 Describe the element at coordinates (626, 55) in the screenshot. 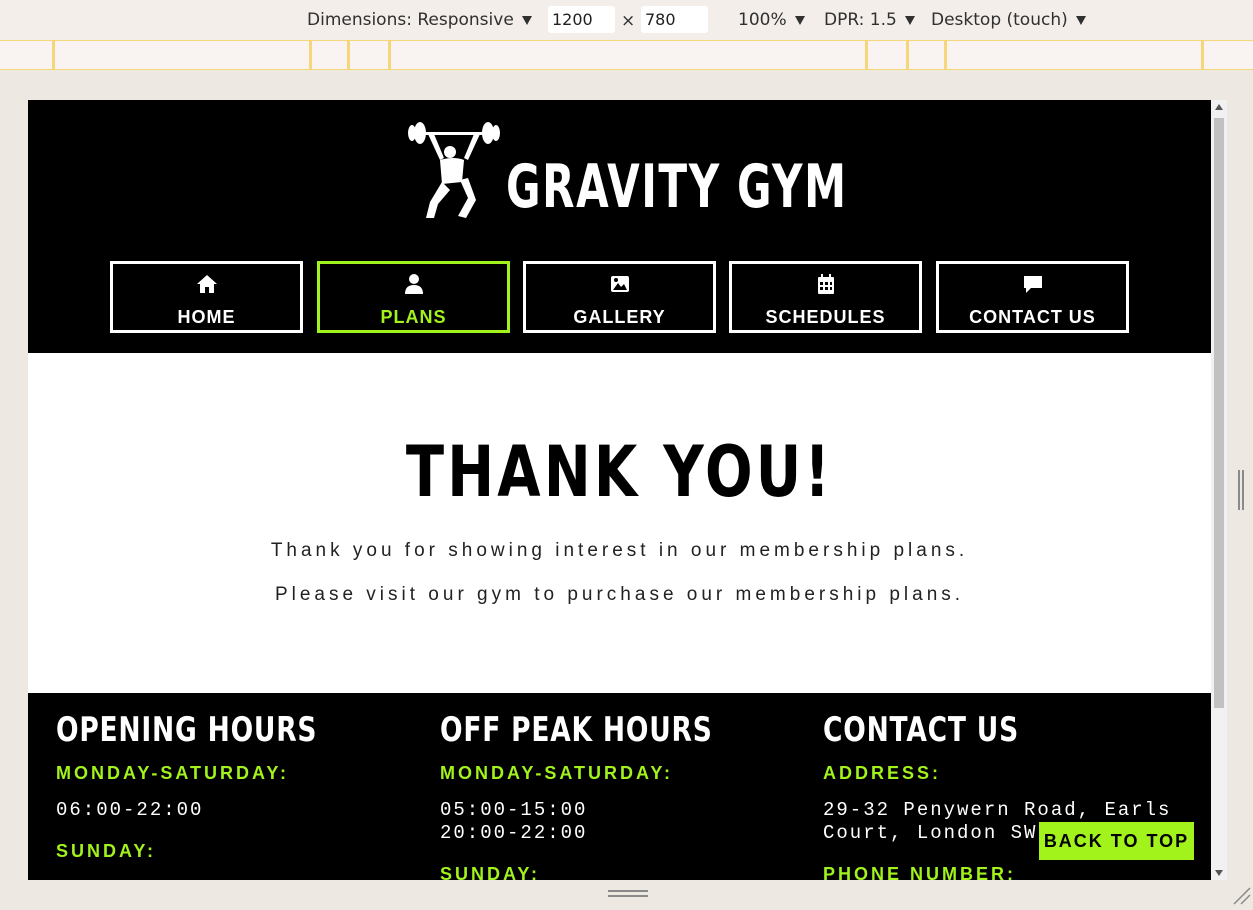

I see `media-query-bar` at that location.